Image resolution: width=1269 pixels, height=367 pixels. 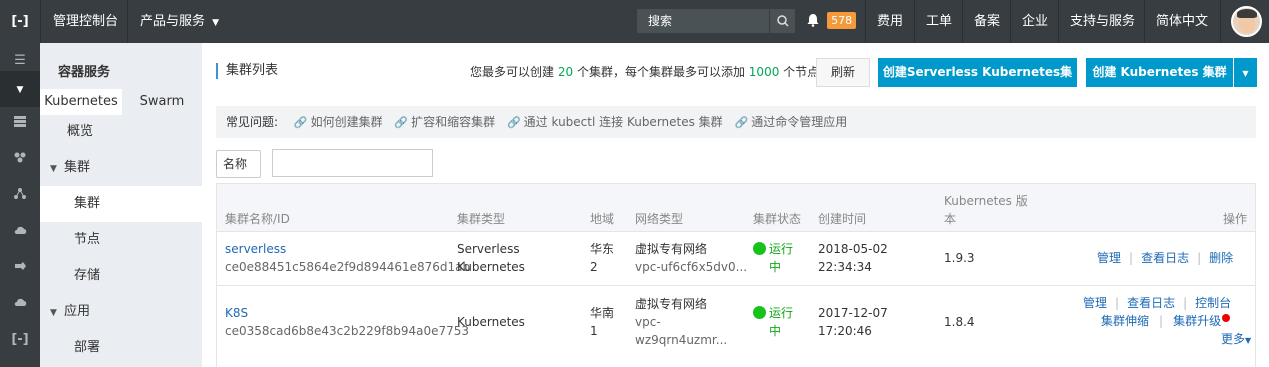 I want to click on cluster-type-line1: Kubernetes, so click(x=491, y=322).